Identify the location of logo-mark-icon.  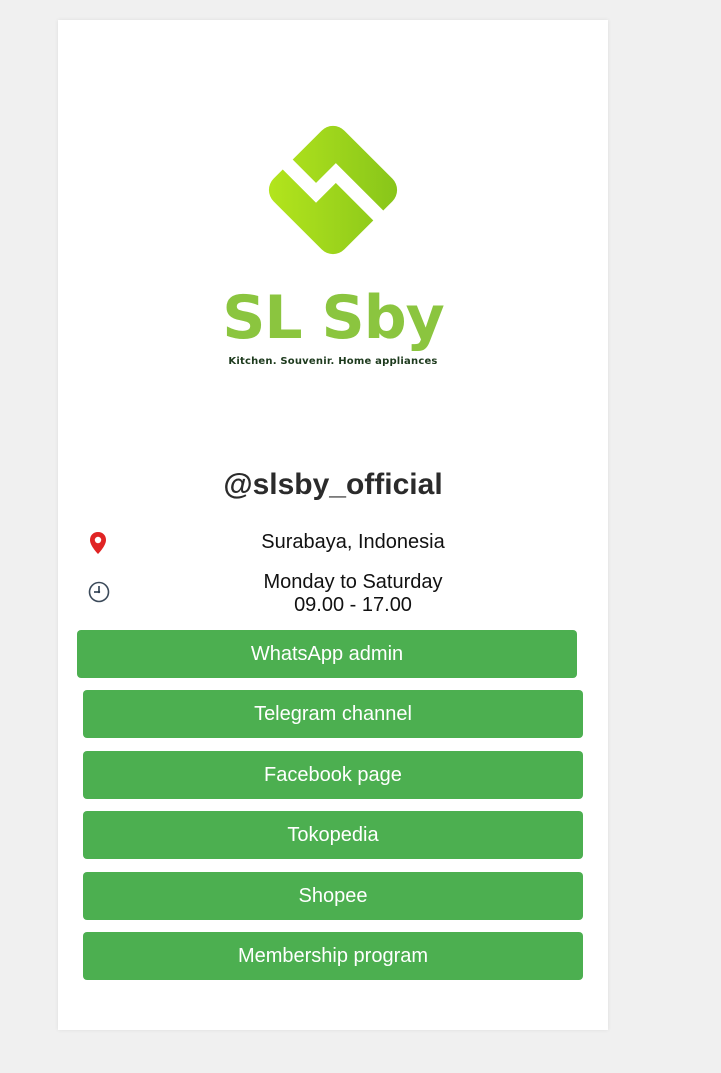
(333, 190).